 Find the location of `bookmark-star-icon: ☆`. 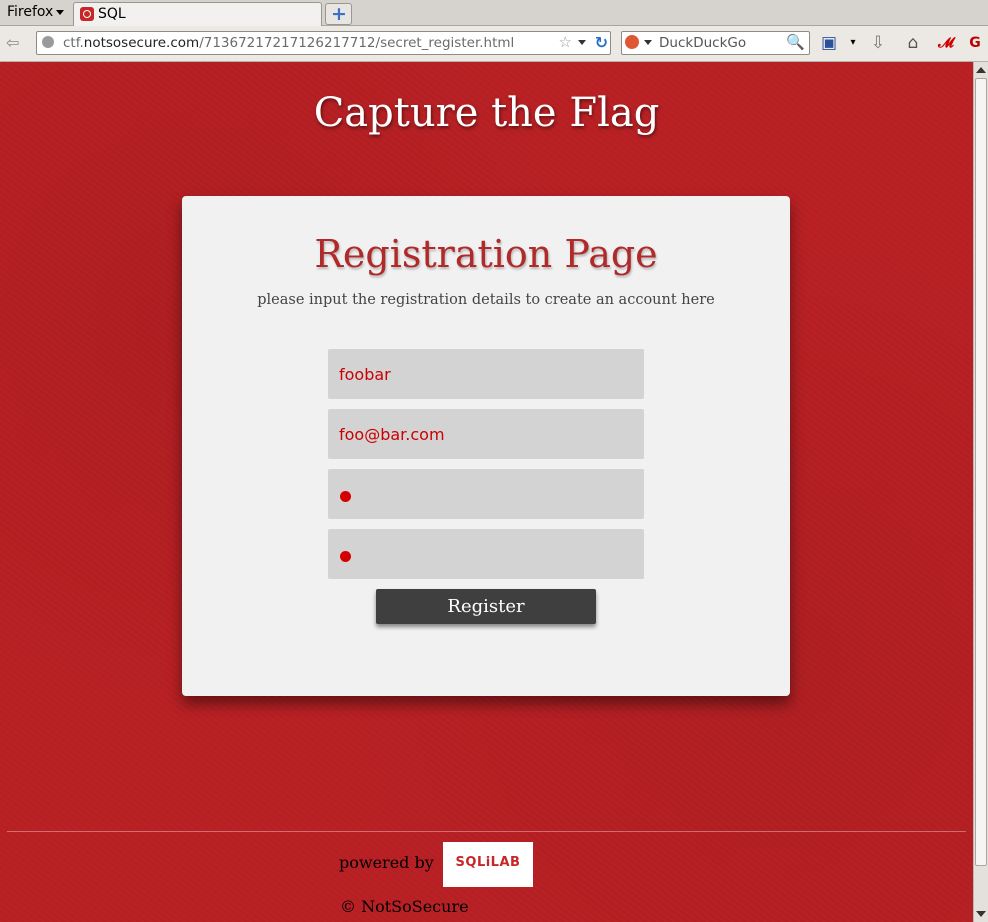

bookmark-star-icon: ☆ is located at coordinates (565, 42).